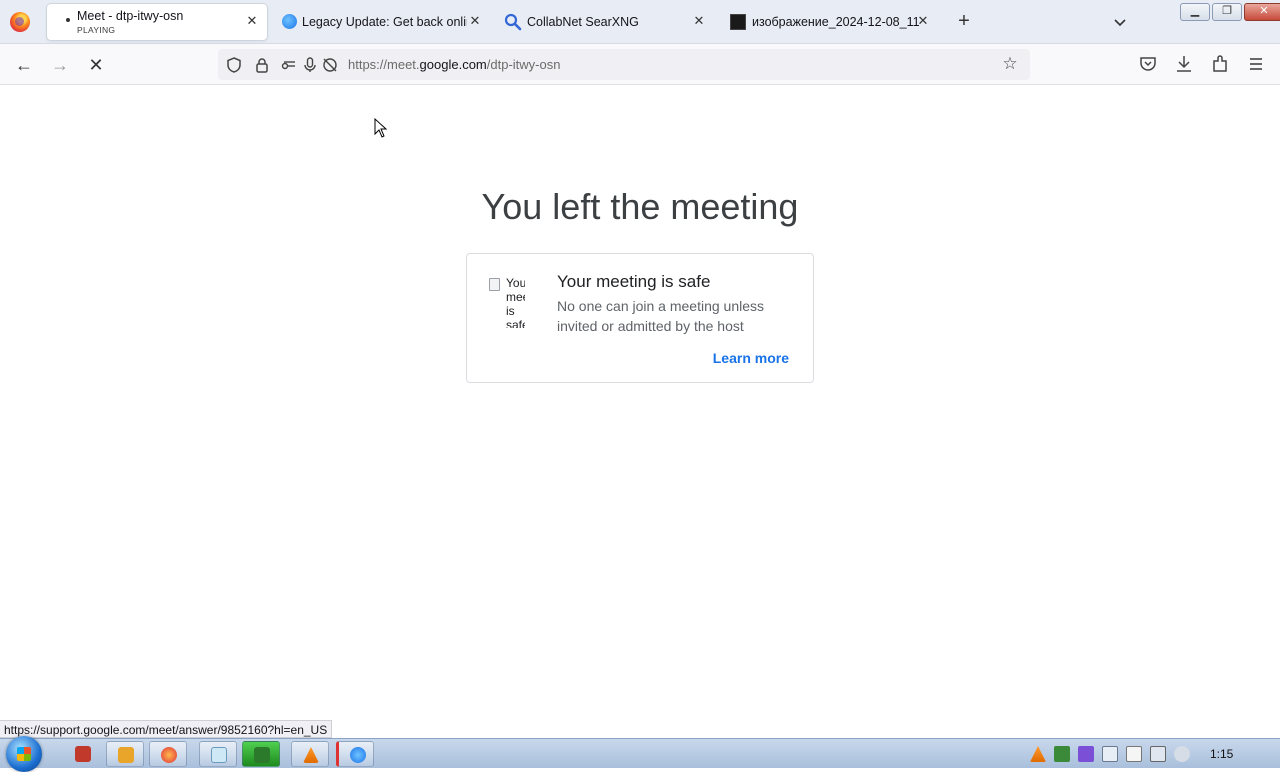 This screenshot has height=772, width=1280. I want to click on tray-network-icon, so click(1062, 754).